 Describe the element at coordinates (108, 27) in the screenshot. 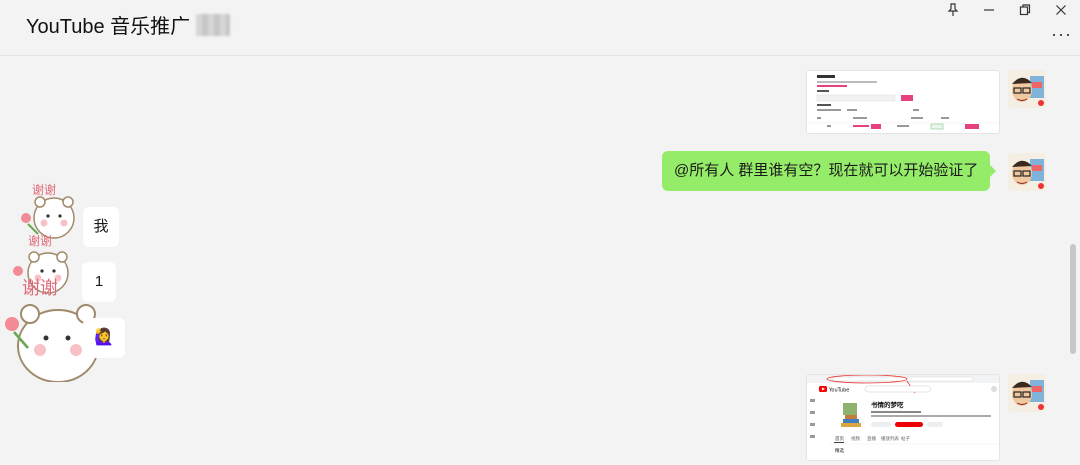

I see `chat-title-text: YouTube 音乐推广` at that location.